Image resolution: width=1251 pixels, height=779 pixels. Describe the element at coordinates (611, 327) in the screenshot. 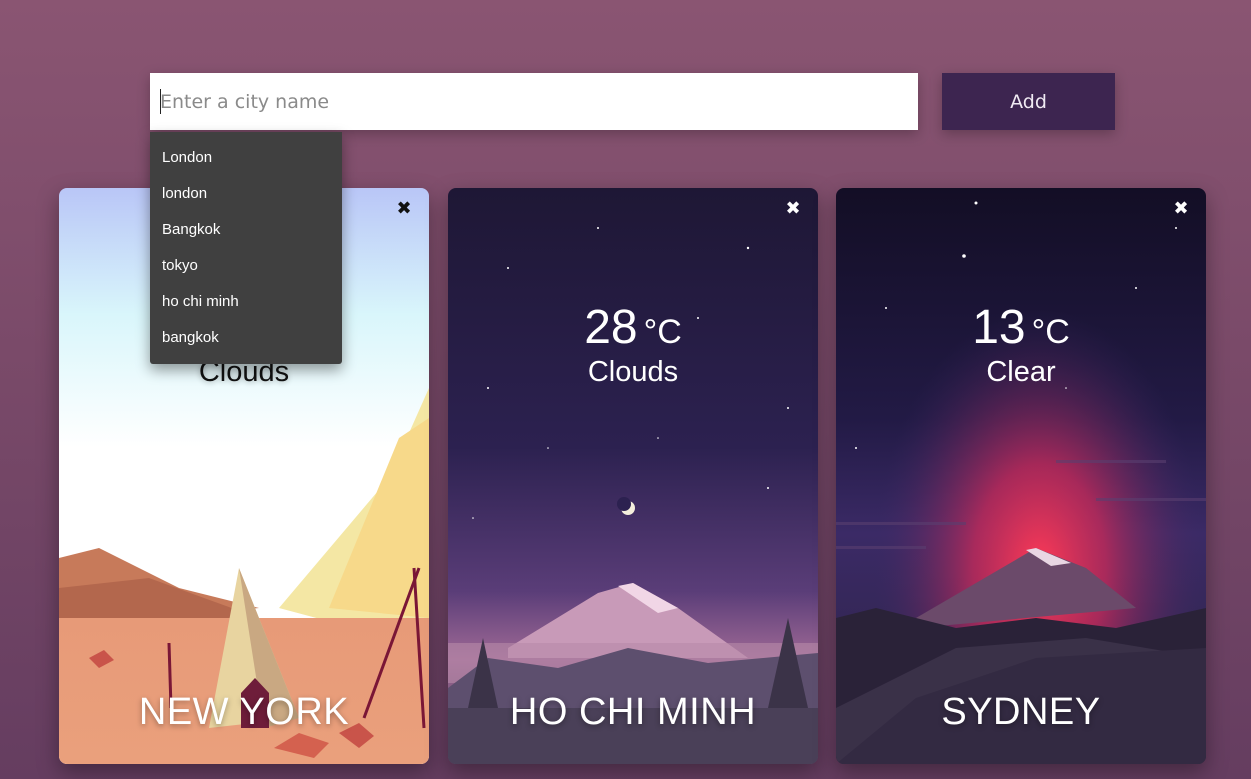

I see `temperature-value: 28` at that location.